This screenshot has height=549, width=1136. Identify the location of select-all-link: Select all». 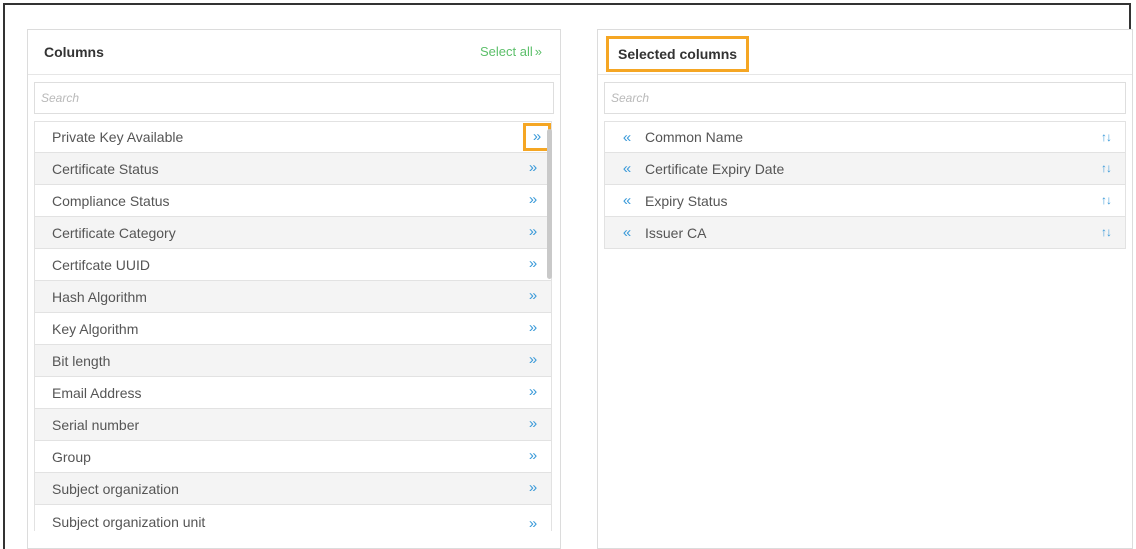
(511, 51).